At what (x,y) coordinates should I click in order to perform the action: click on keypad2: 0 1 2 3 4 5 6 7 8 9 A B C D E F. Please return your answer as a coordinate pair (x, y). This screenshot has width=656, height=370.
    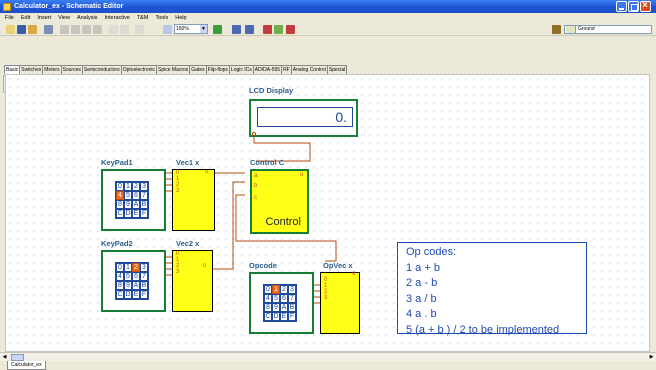
    Looking at the image, I should click on (133, 281).